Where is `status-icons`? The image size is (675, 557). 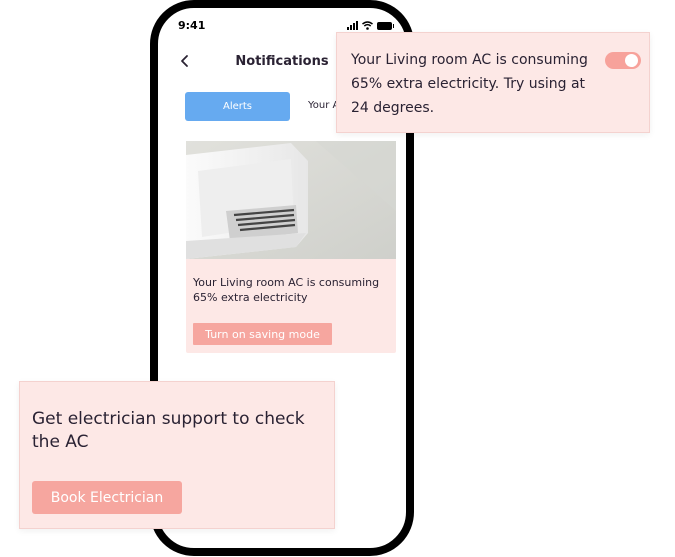 status-icons is located at coordinates (370, 25).